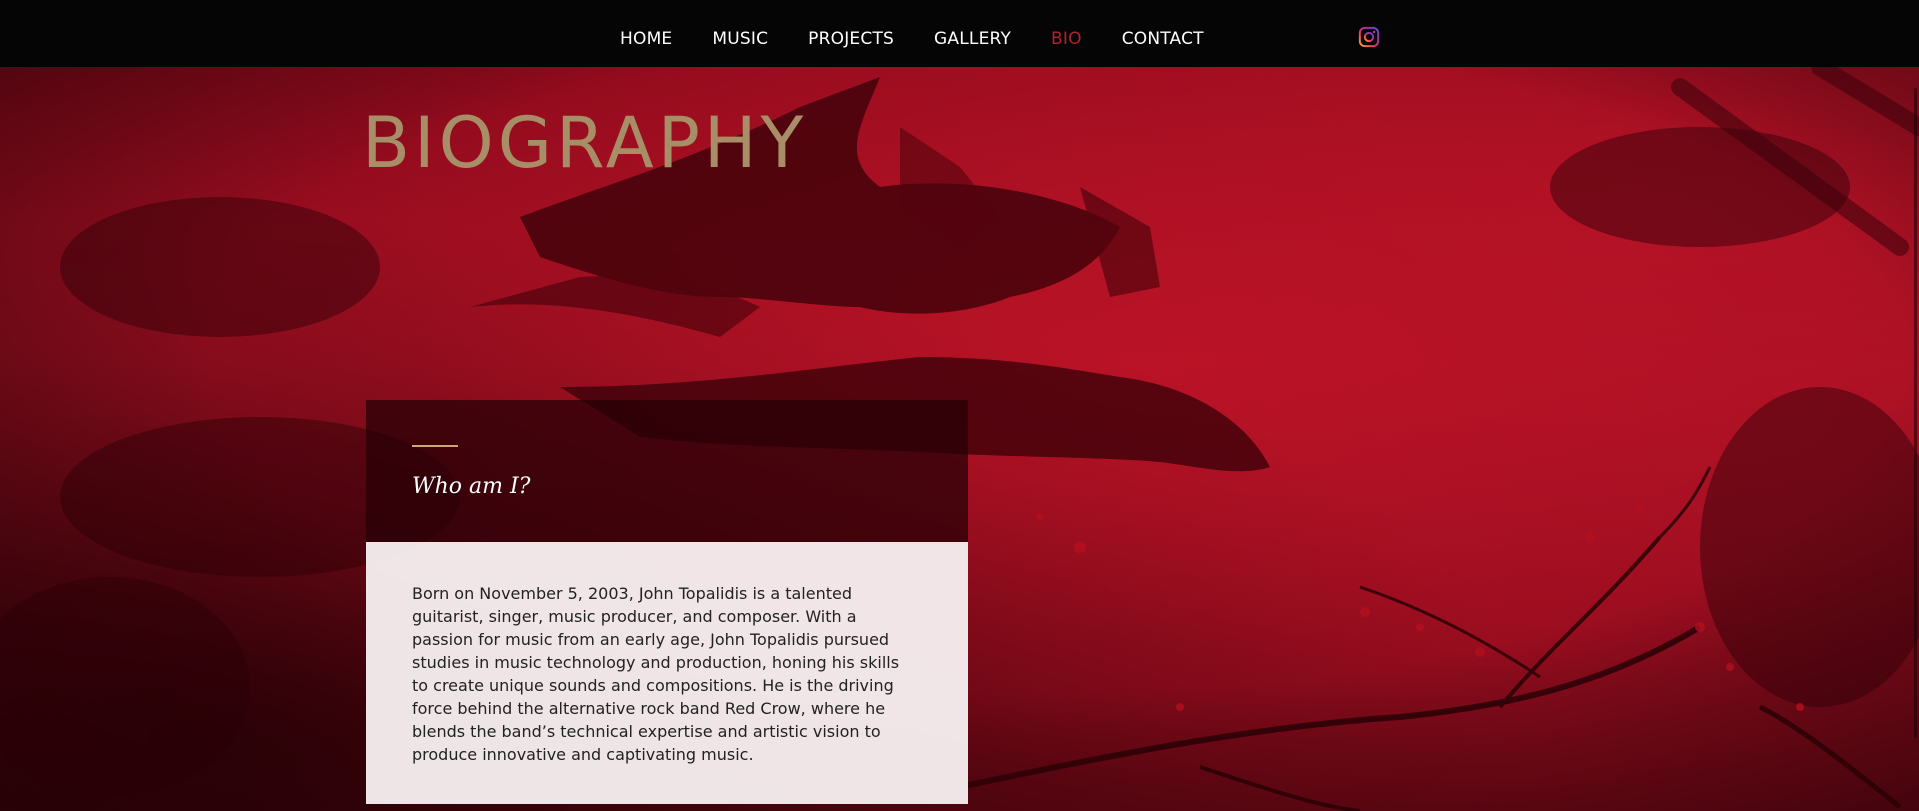 Image resolution: width=1919 pixels, height=811 pixels. I want to click on bio-heading: Who am I?, so click(471, 486).